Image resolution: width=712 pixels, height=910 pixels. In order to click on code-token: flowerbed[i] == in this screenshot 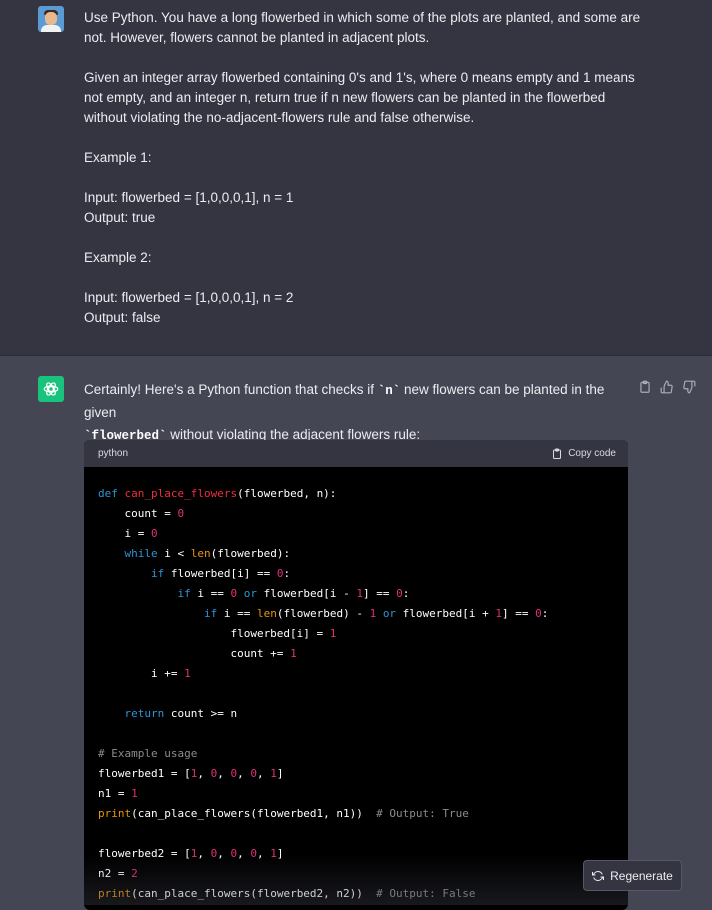, I will do `click(220, 573)`.